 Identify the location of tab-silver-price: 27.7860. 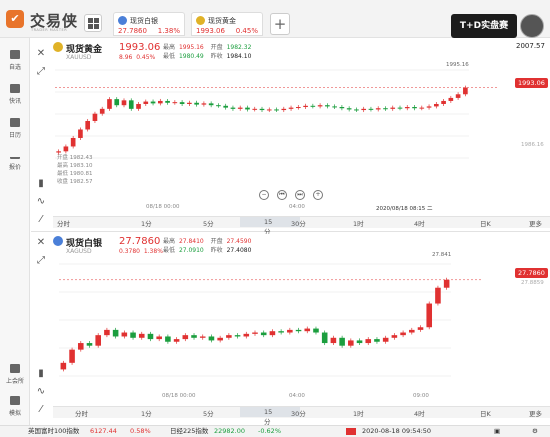
(132, 31).